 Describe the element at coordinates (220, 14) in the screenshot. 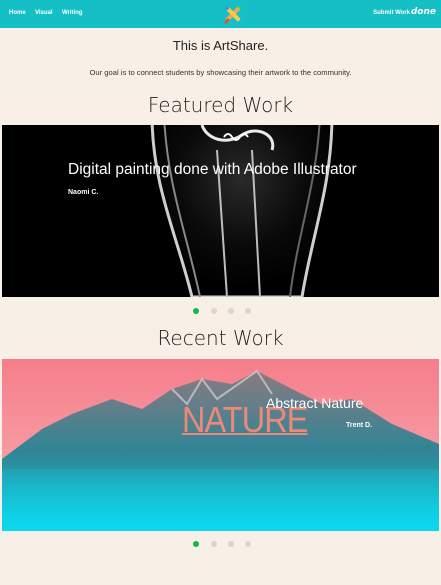

I see `top-nav: Home Visual Writing Submit Work done` at that location.